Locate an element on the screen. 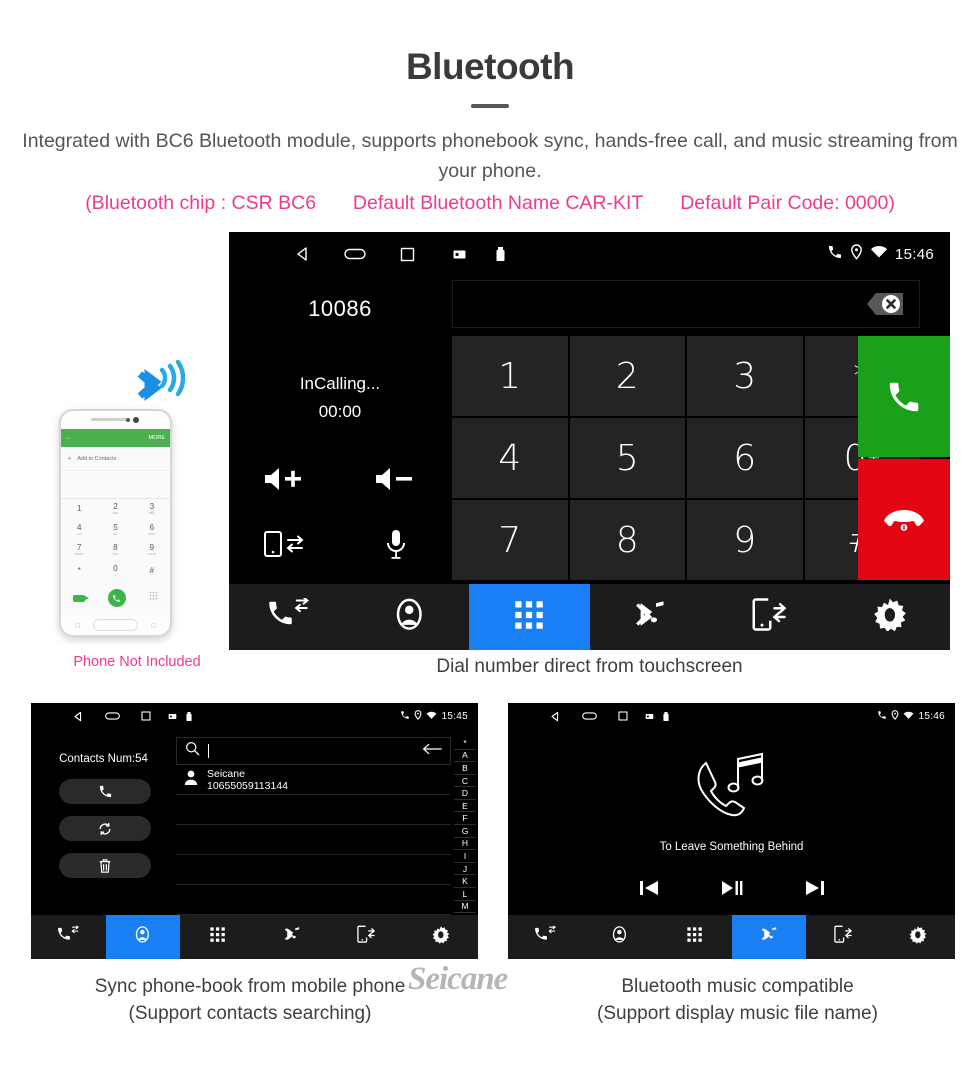 This screenshot has height=1088, width=980. hangup-button is located at coordinates (904, 519).